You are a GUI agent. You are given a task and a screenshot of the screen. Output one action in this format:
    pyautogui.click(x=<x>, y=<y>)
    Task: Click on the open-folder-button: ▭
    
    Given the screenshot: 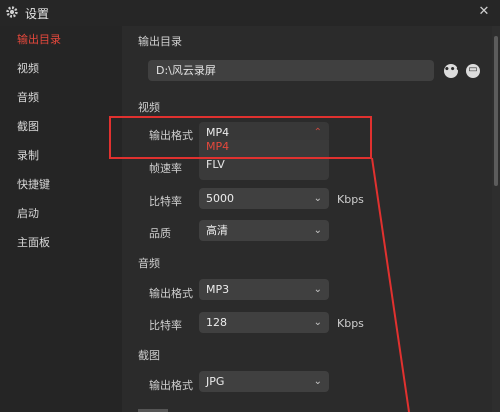 What is the action you would take?
    pyautogui.click(x=473, y=71)
    